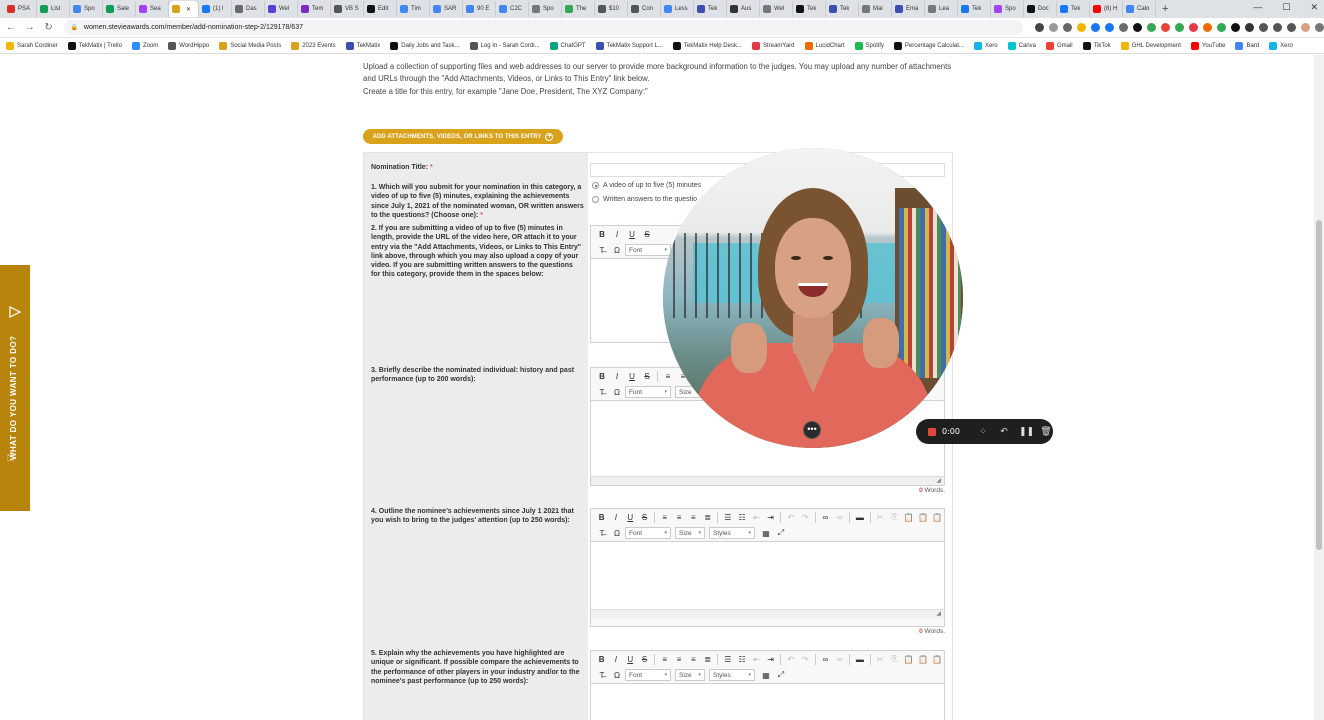 The width and height of the screenshot is (1324, 720). I want to click on sidepanel-icon, so click(1291, 27).